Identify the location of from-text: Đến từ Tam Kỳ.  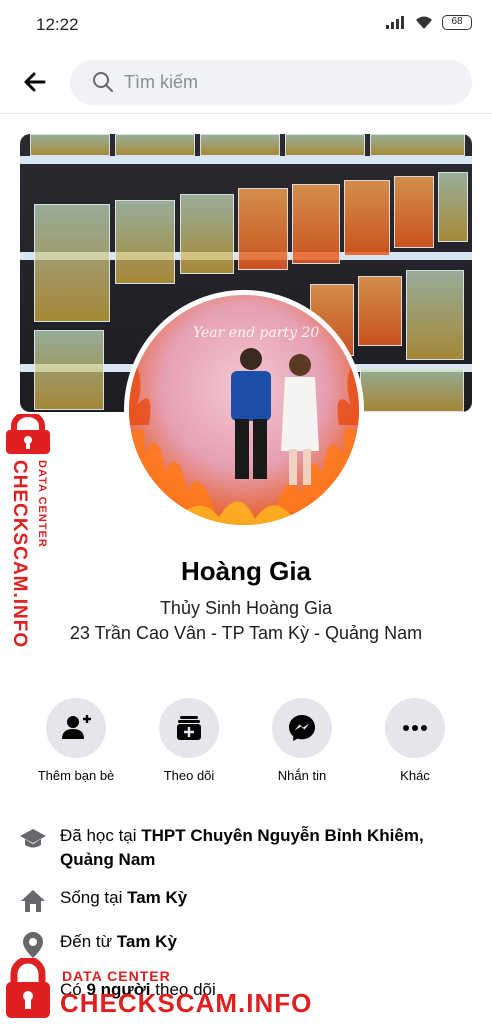
(118, 945).